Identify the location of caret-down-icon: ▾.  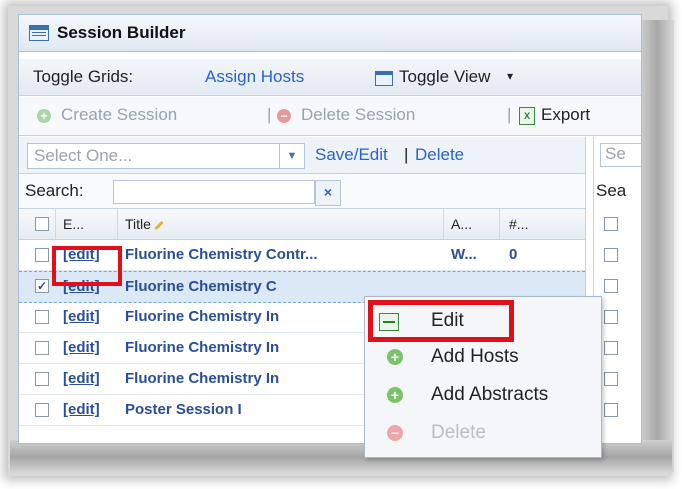
(510, 76).